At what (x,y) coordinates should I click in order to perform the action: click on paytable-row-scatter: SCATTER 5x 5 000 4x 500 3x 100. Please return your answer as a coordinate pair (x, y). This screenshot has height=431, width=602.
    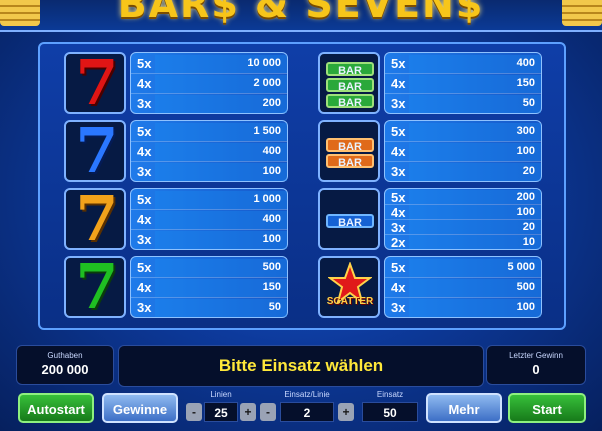
    Looking at the image, I should click on (433, 288).